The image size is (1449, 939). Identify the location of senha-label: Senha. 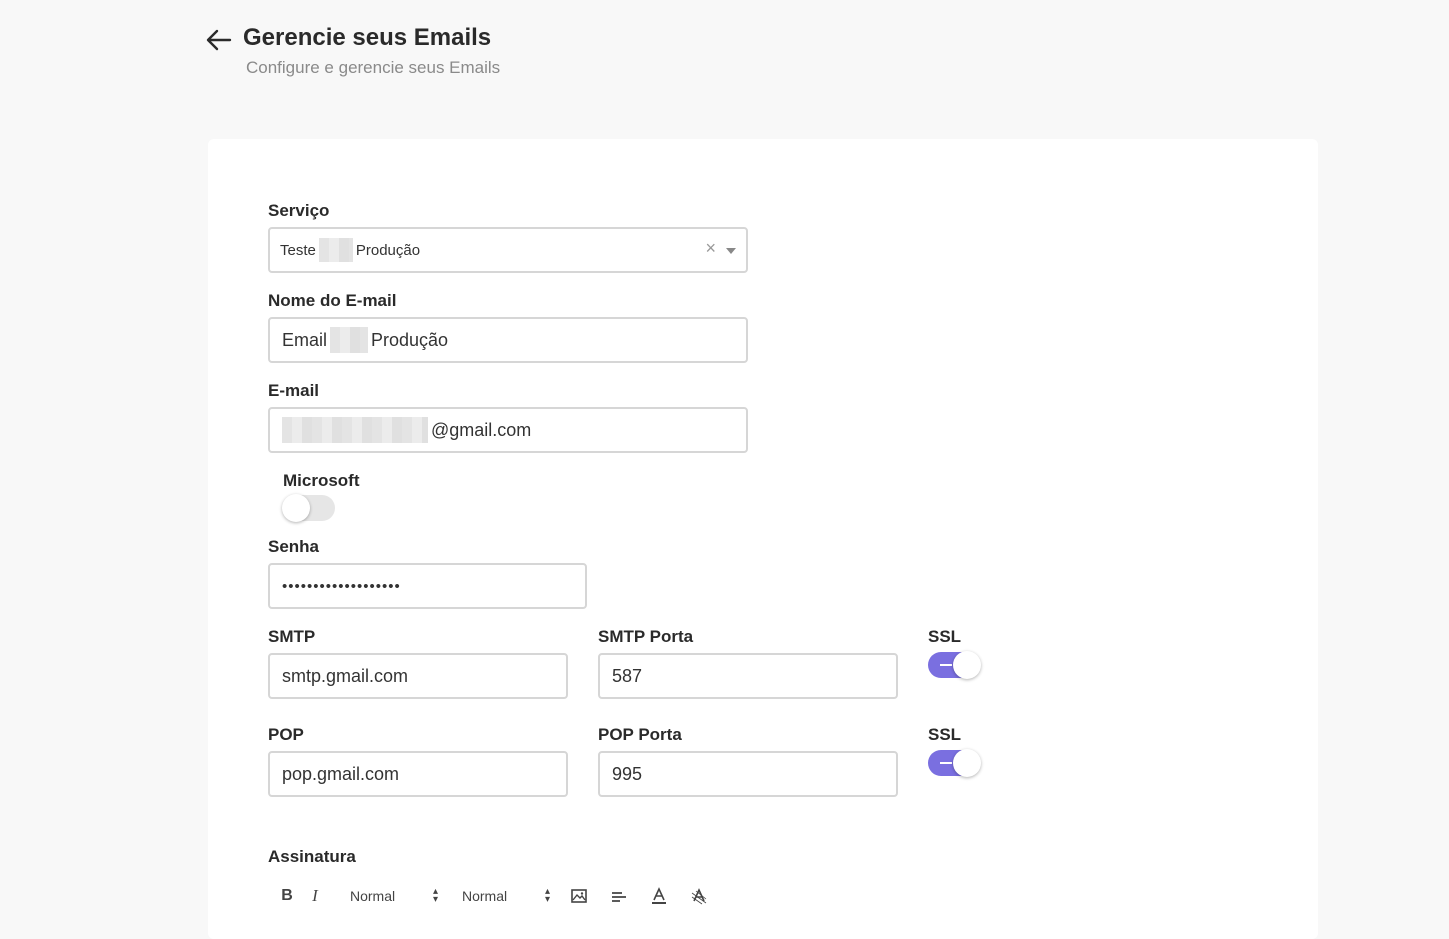
(294, 546).